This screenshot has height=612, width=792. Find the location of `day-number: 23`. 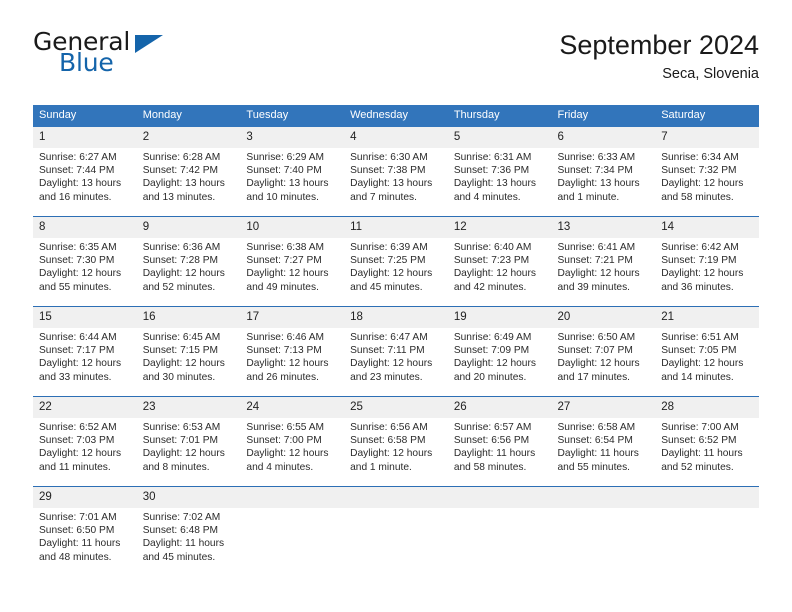

day-number: 23 is located at coordinates (188, 407).